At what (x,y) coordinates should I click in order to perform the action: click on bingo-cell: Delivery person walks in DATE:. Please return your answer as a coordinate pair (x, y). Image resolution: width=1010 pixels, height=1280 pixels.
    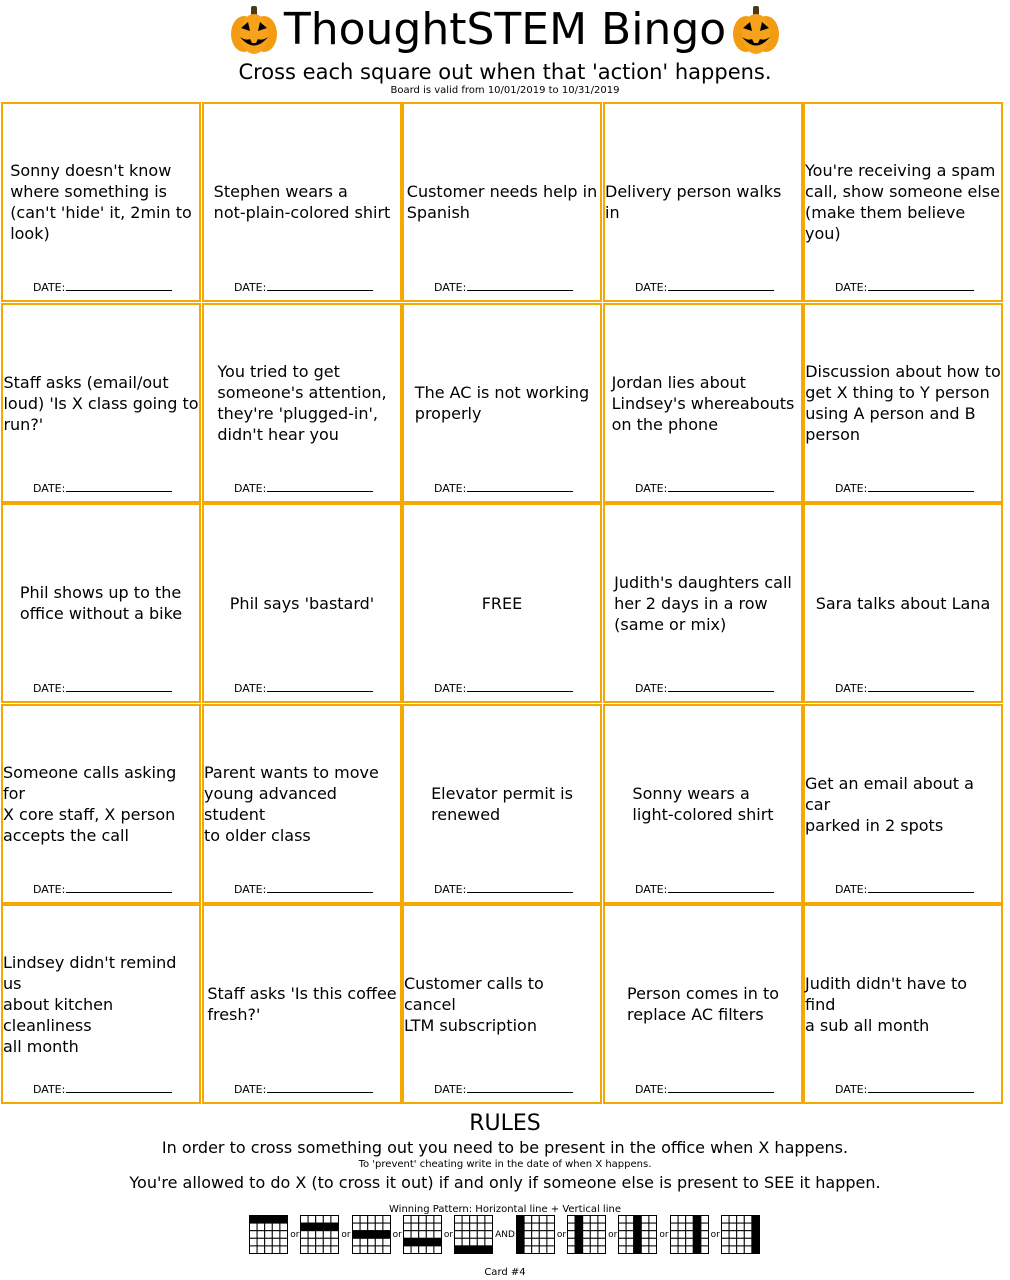
    Looking at the image, I should click on (703, 202).